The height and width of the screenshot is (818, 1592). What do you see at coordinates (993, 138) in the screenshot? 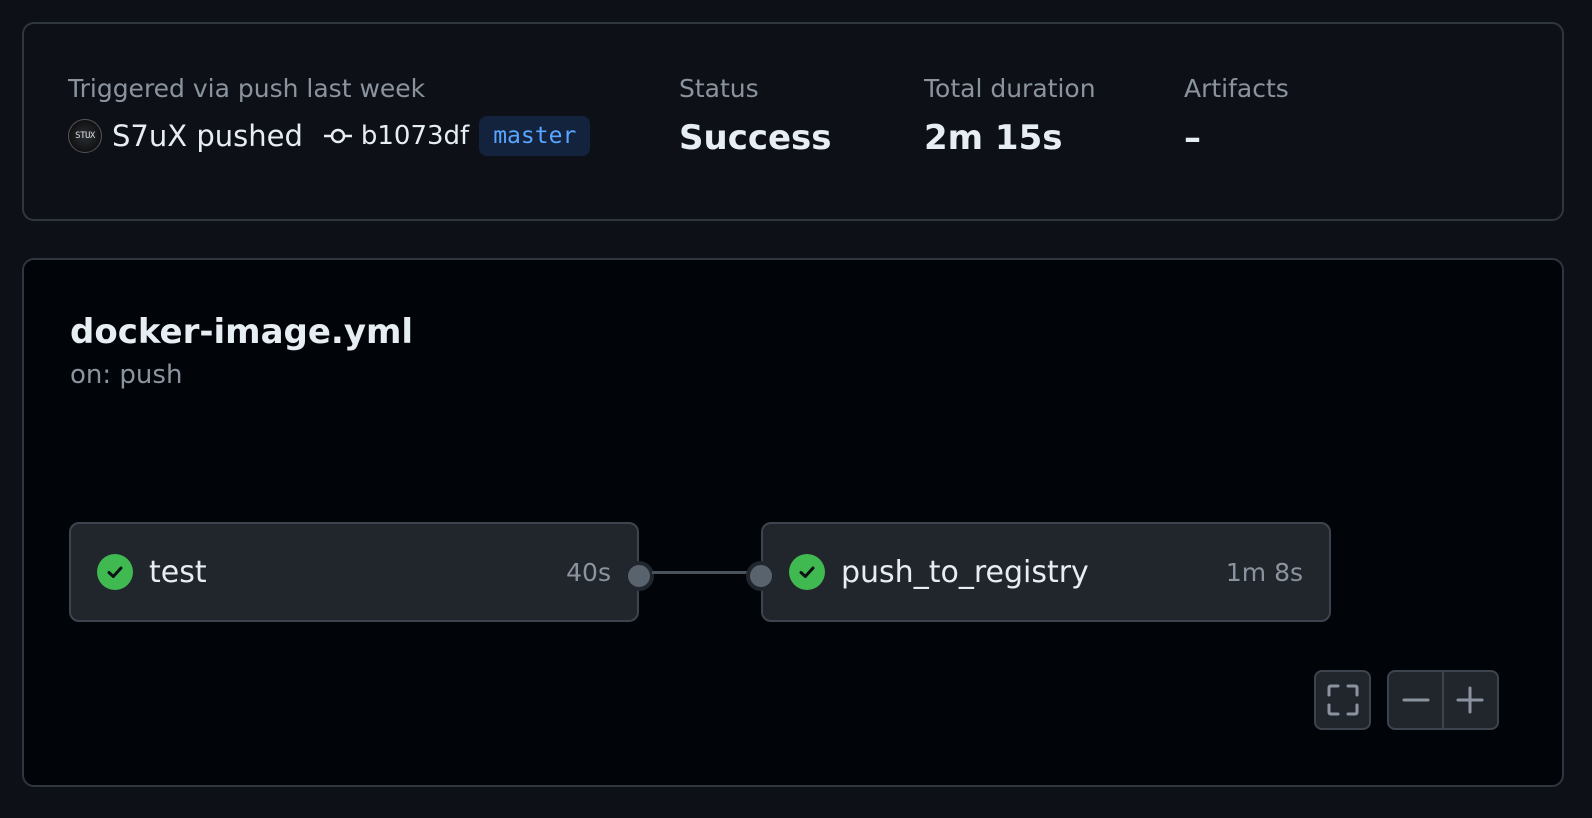
I see `duration-value: 2m 15s` at bounding box center [993, 138].